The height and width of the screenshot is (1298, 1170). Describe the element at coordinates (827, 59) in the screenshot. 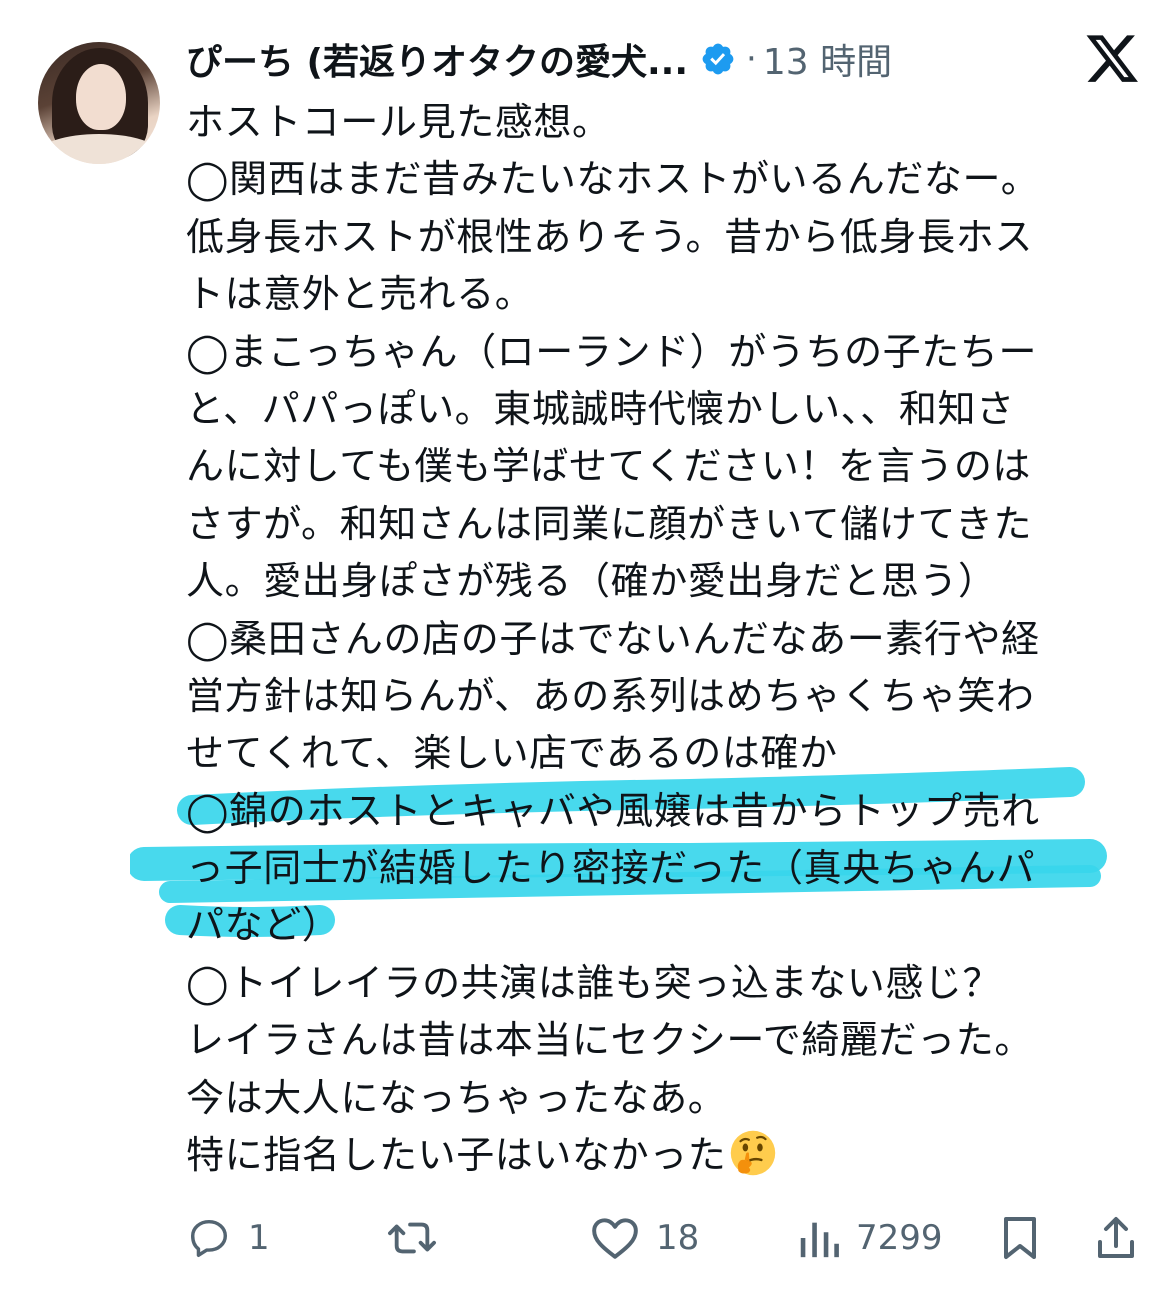

I see `post-time: 13 時間` at that location.